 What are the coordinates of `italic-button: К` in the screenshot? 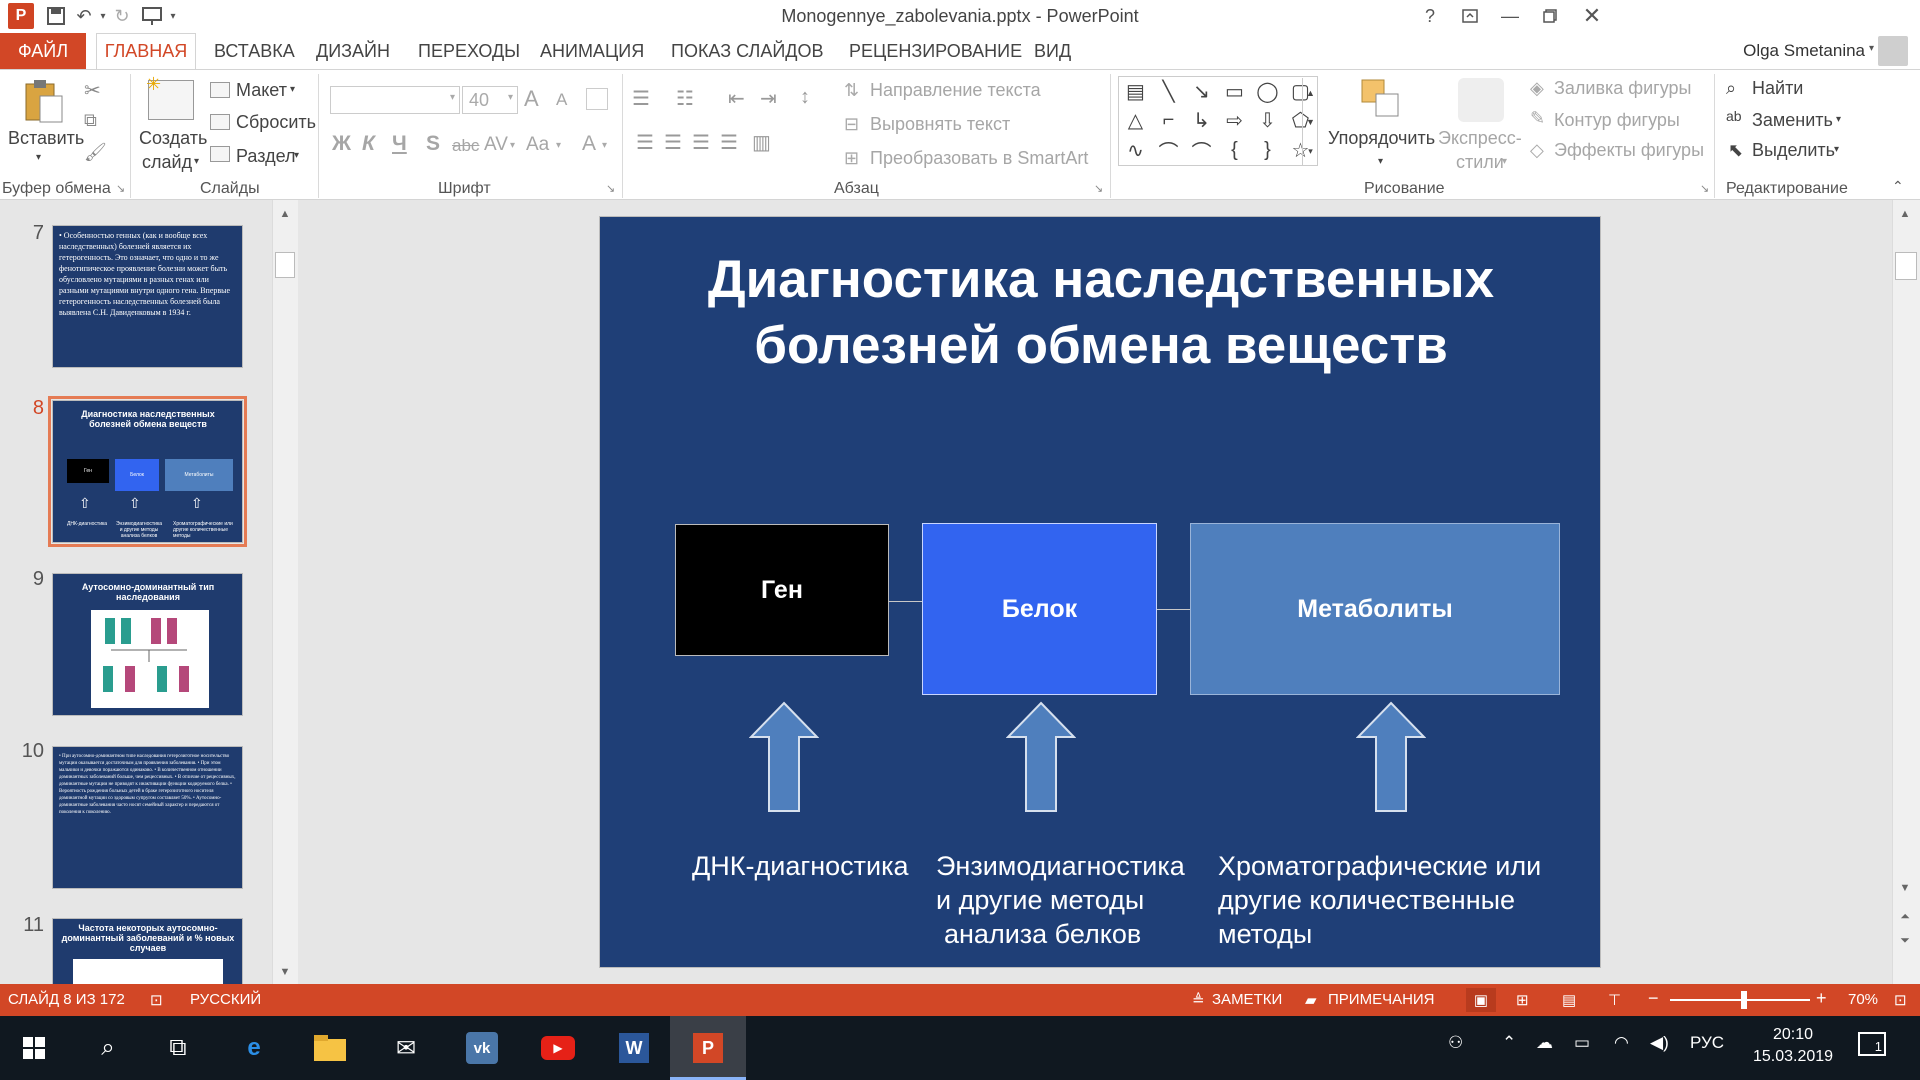 It's located at (368, 144).